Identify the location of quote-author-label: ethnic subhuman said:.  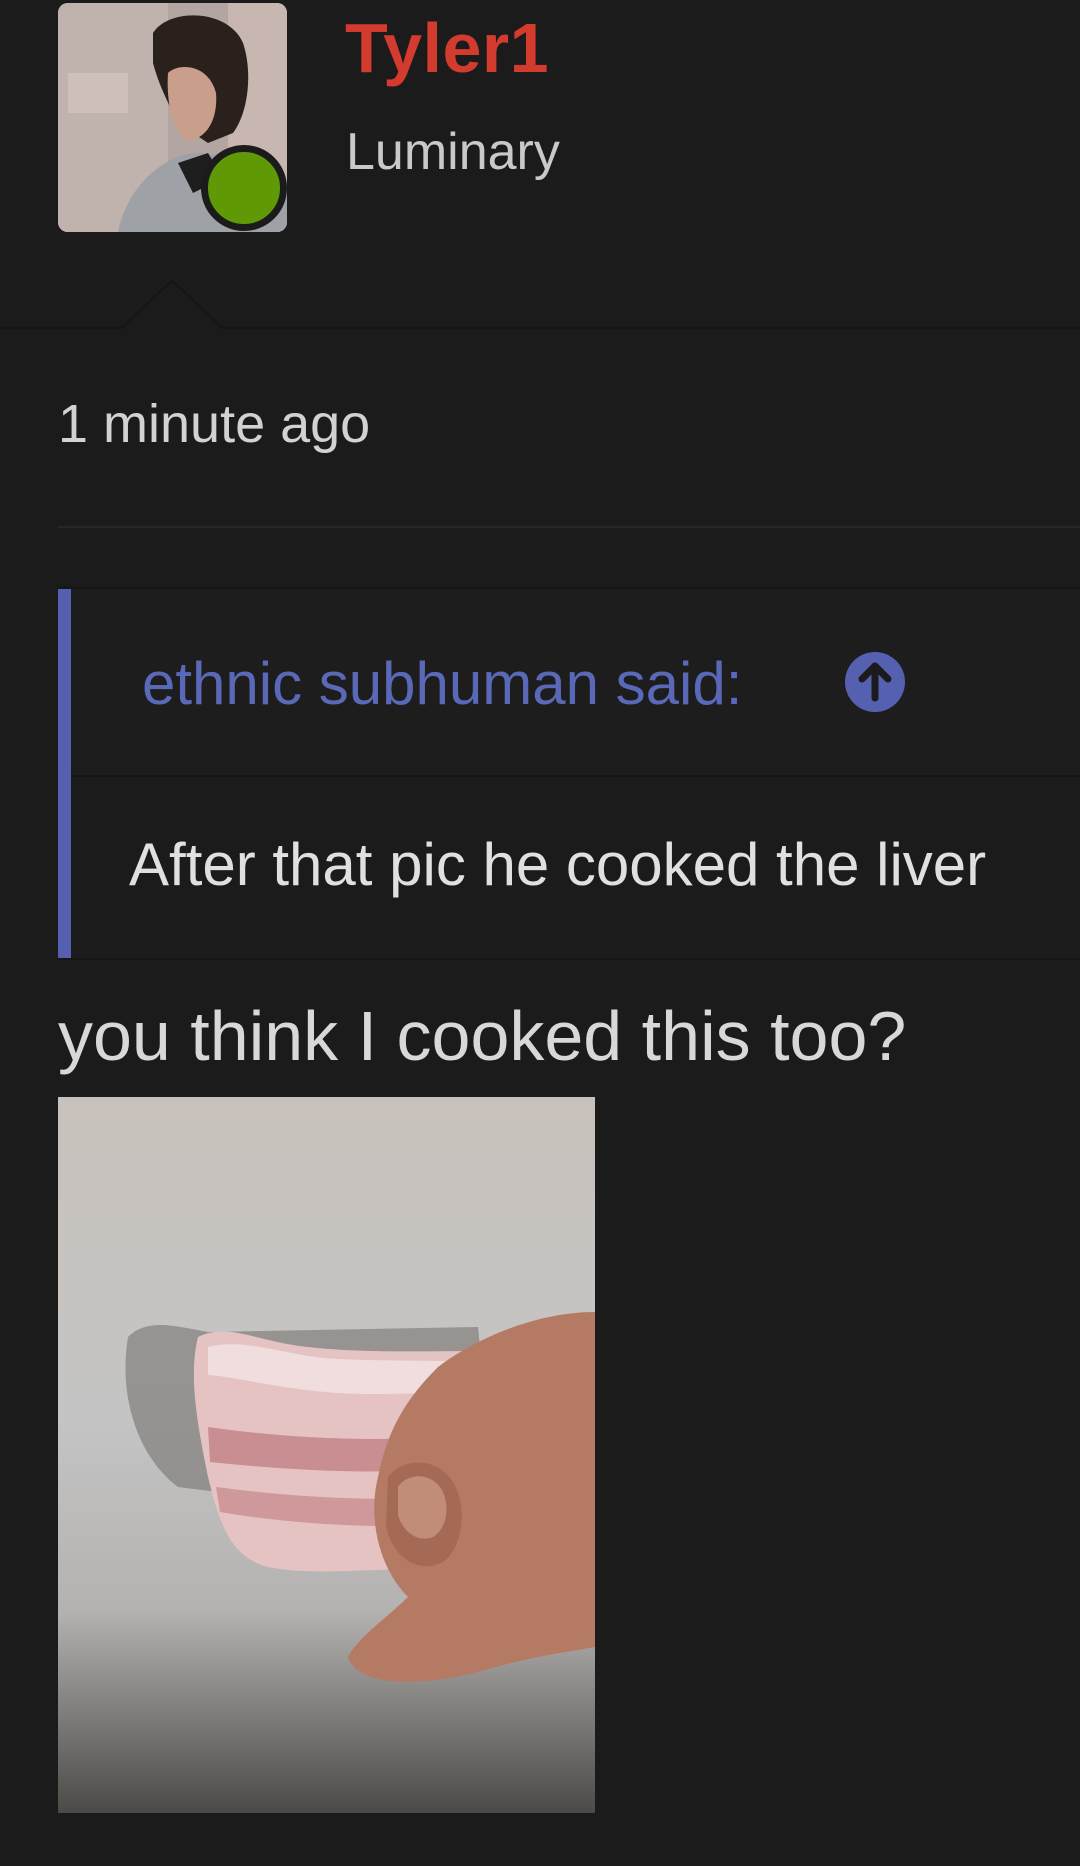
(442, 683).